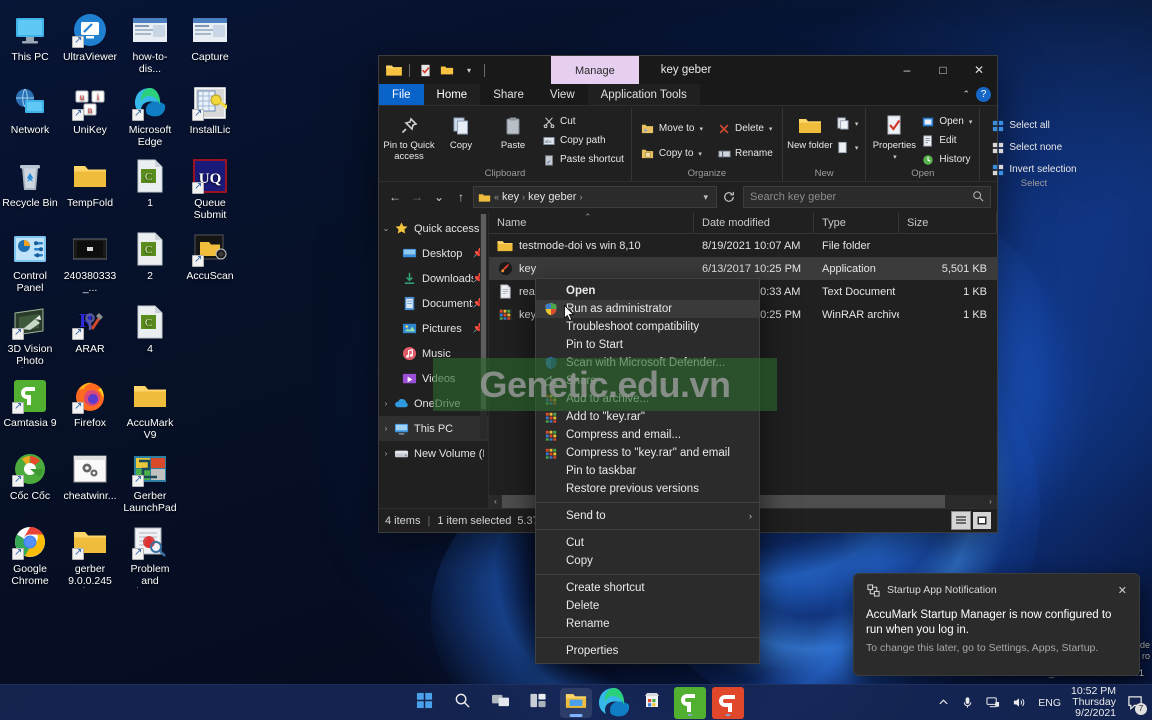 This screenshot has height=720, width=1152. I want to click on qat-properties, so click(425, 70).